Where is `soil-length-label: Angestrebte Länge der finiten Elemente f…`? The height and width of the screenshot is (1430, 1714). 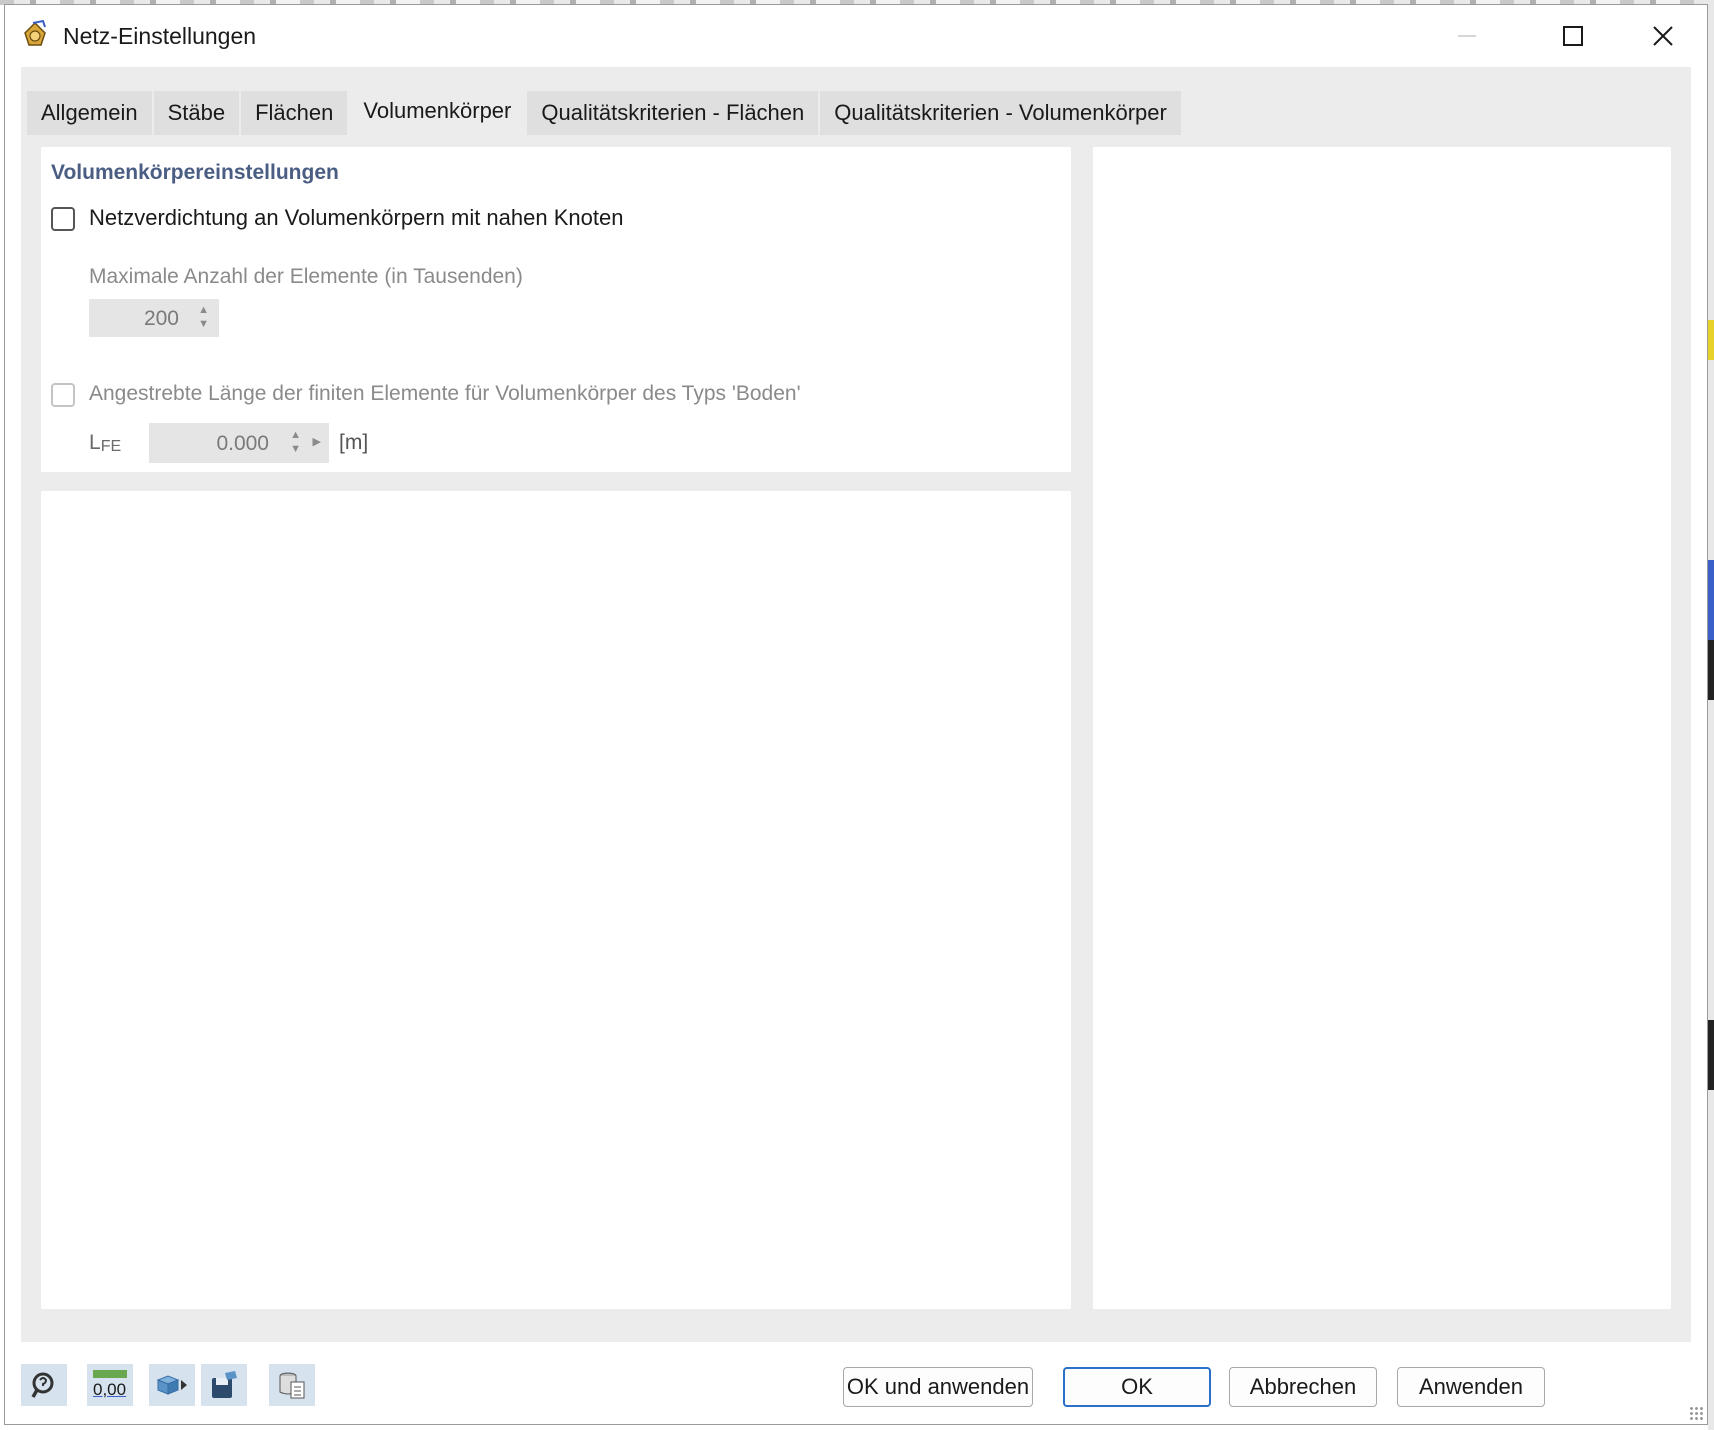
soil-length-label: Angestrebte Länge der finiten Elemente f… is located at coordinates (445, 394).